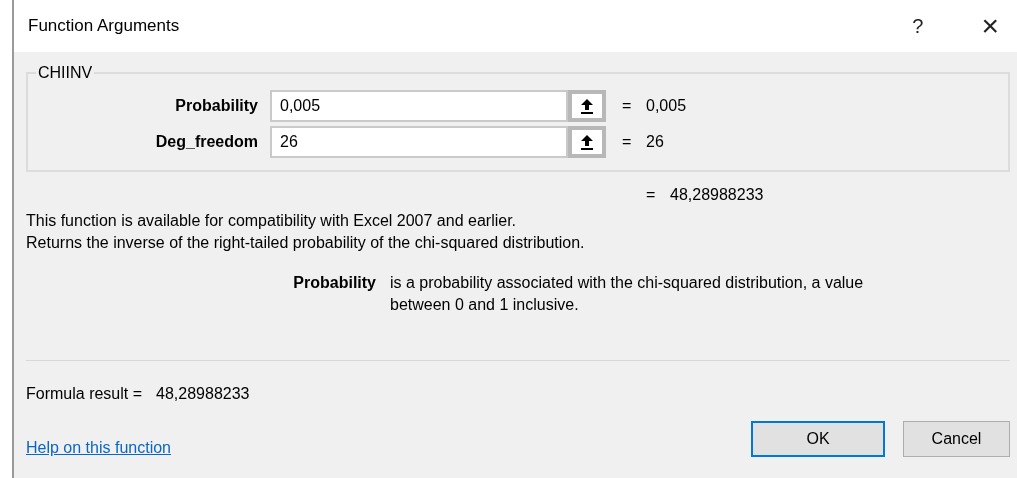 This screenshot has width=1017, height=478. I want to click on help-button: ?, so click(918, 26).